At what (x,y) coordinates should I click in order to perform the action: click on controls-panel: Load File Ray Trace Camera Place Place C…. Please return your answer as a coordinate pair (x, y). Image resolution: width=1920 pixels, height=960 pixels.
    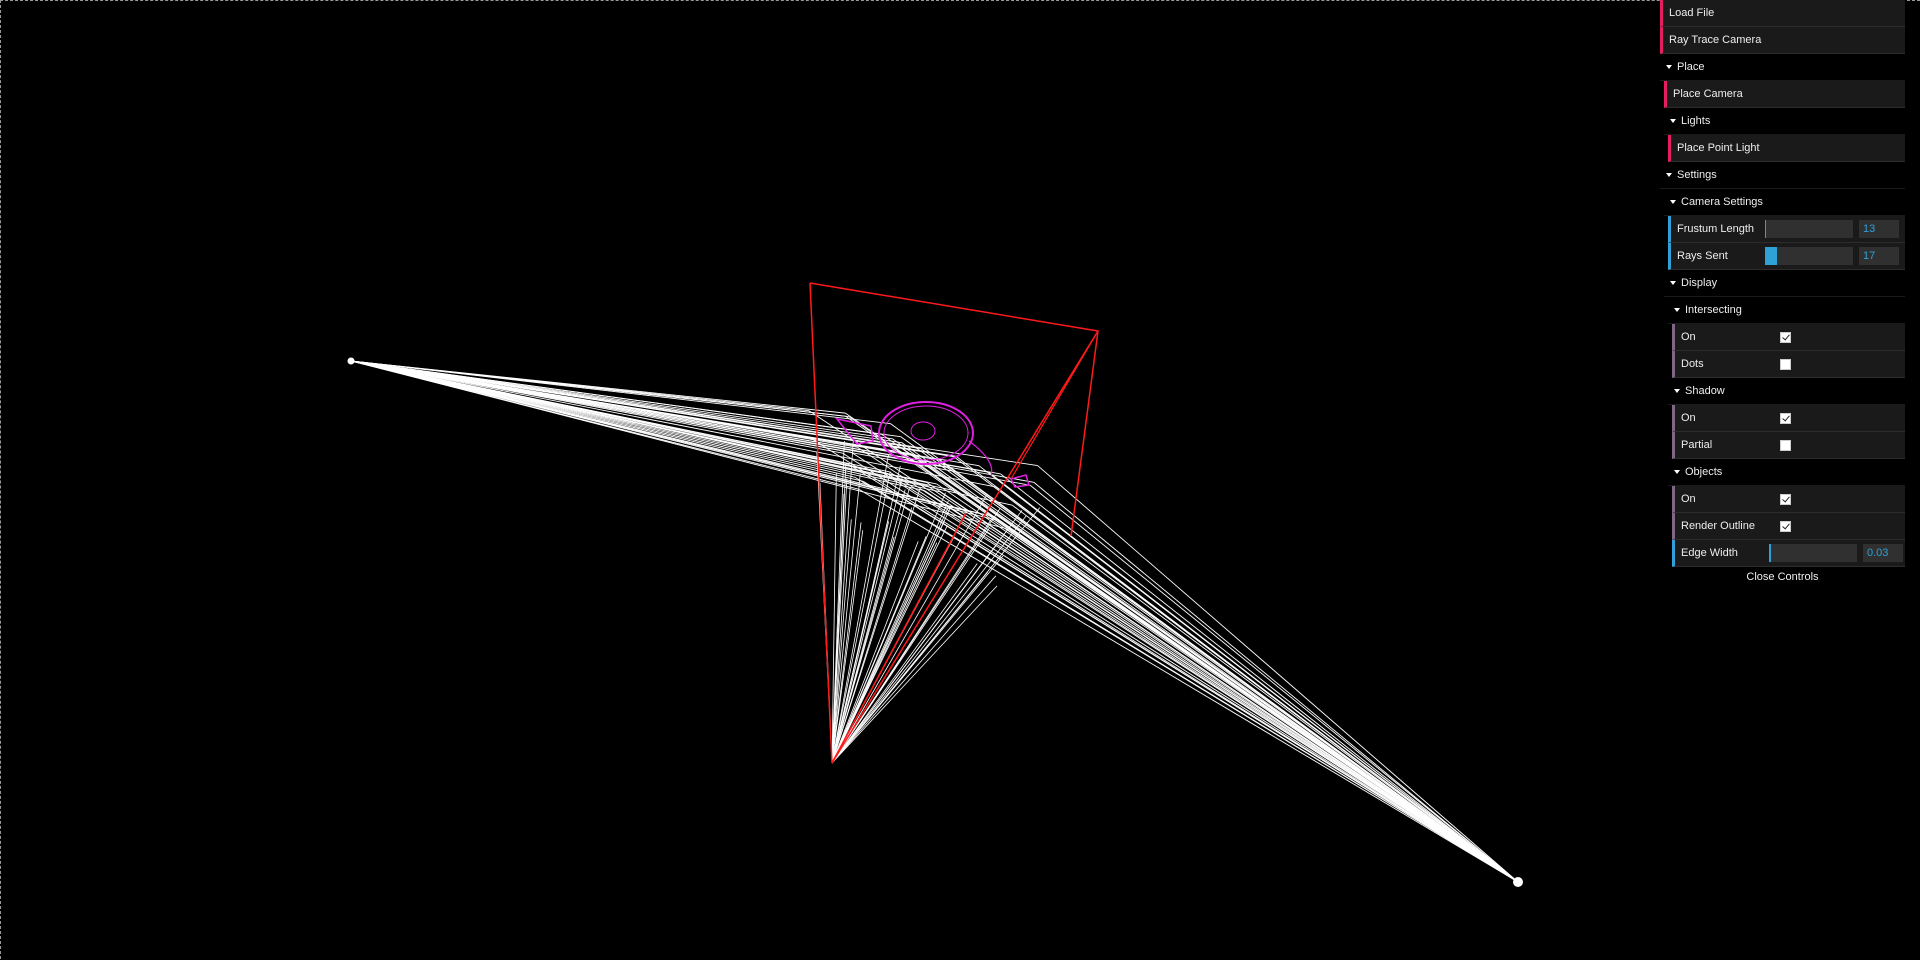
    Looking at the image, I should click on (1782, 294).